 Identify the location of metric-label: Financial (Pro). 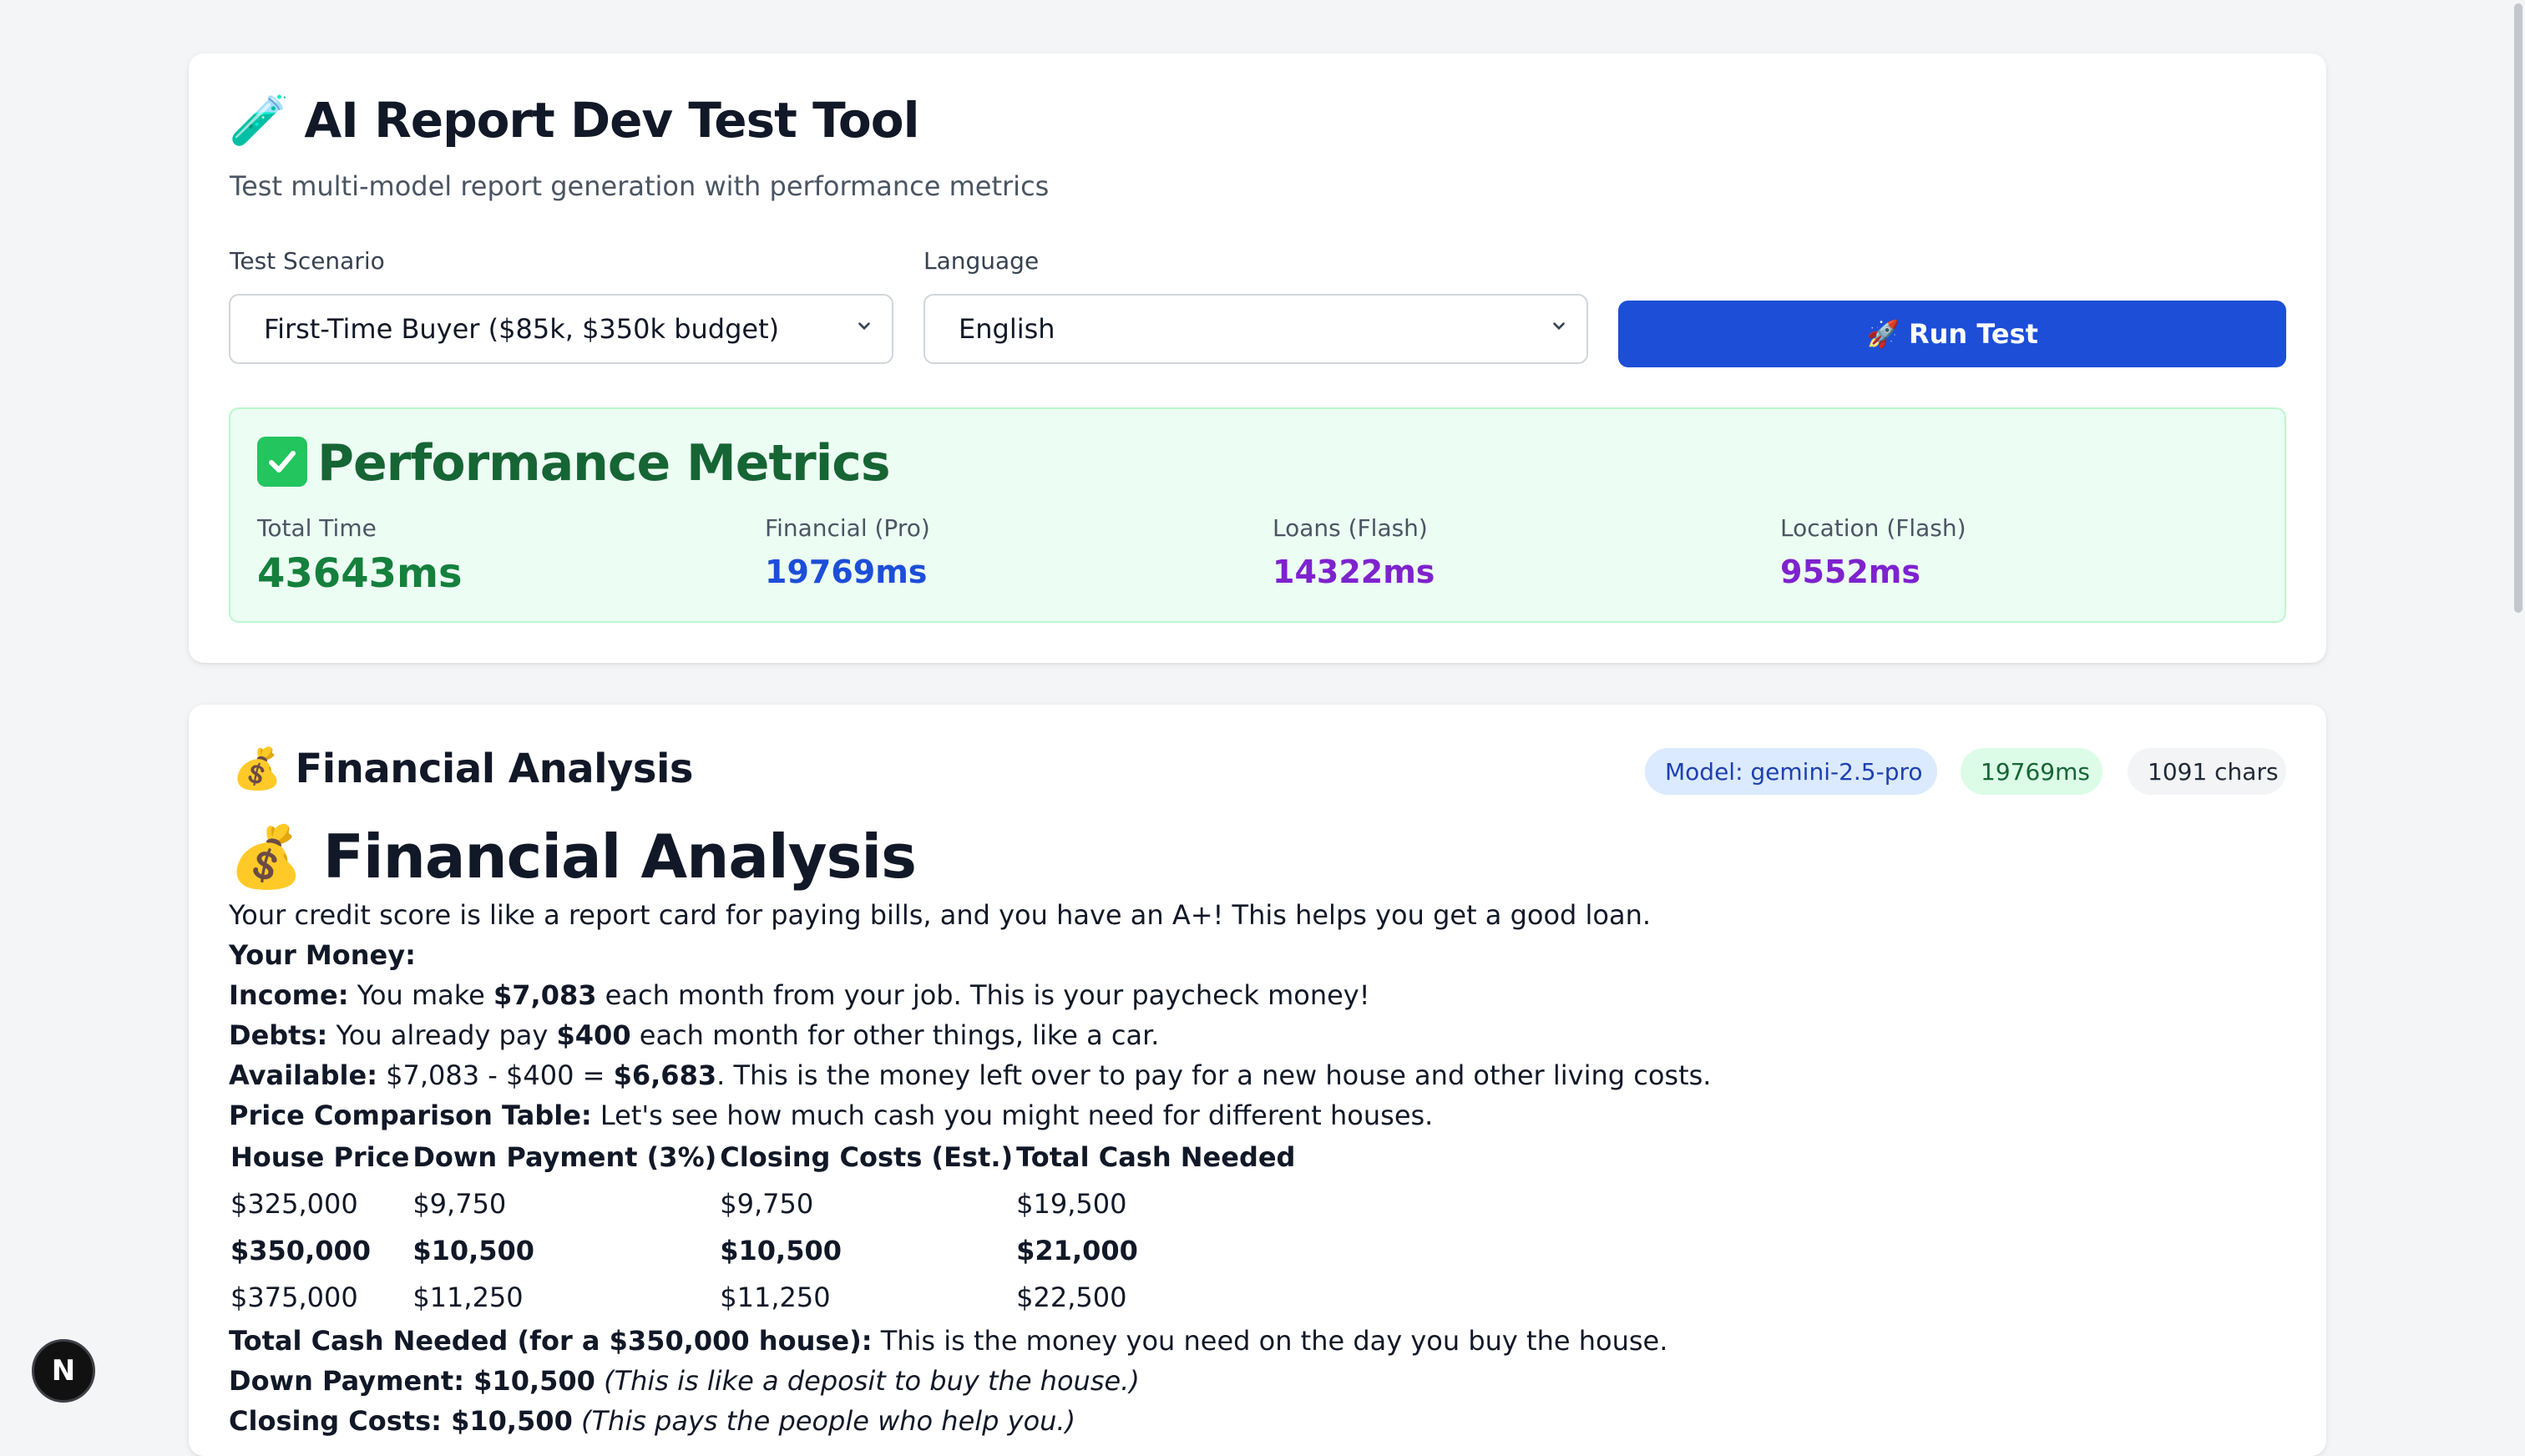
(847, 528).